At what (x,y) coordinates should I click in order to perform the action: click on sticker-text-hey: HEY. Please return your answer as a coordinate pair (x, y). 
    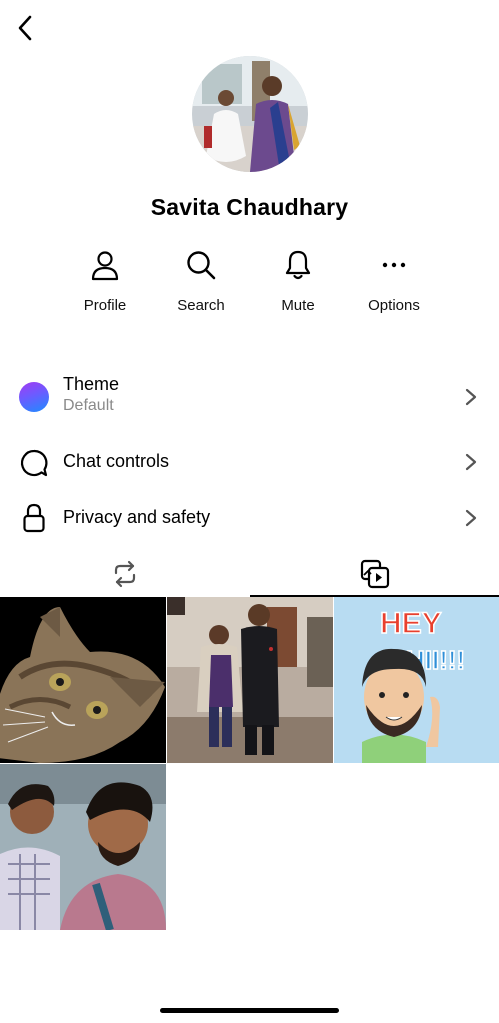
    Looking at the image, I should click on (411, 623).